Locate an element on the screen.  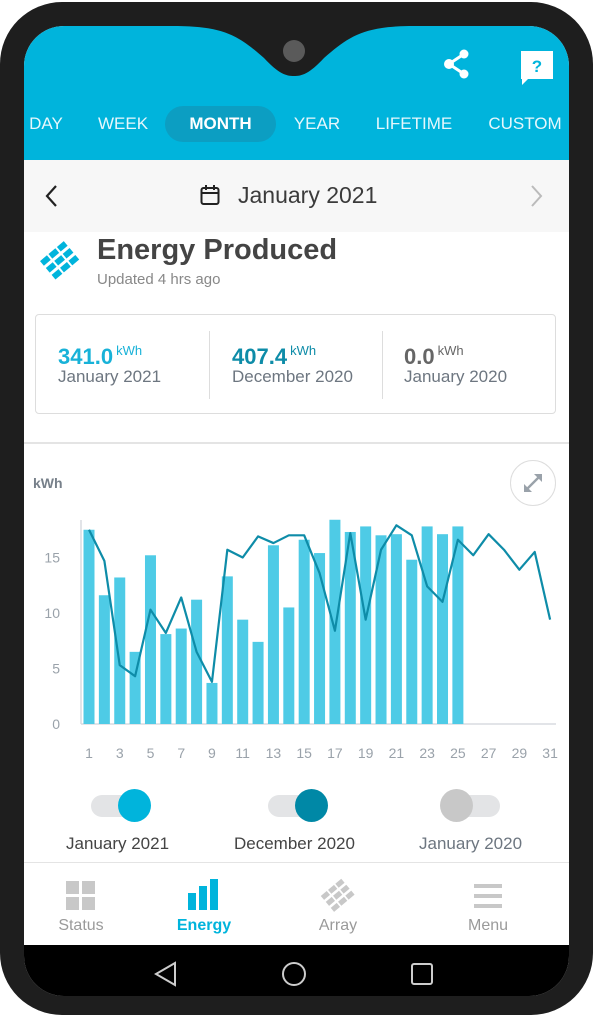
tab-year: YEAR is located at coordinates (317, 124).